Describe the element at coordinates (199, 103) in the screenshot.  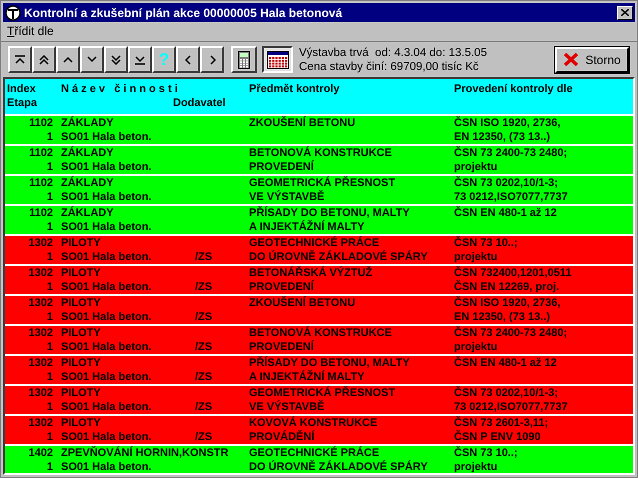
I see `column-header: Dodavatel` at that location.